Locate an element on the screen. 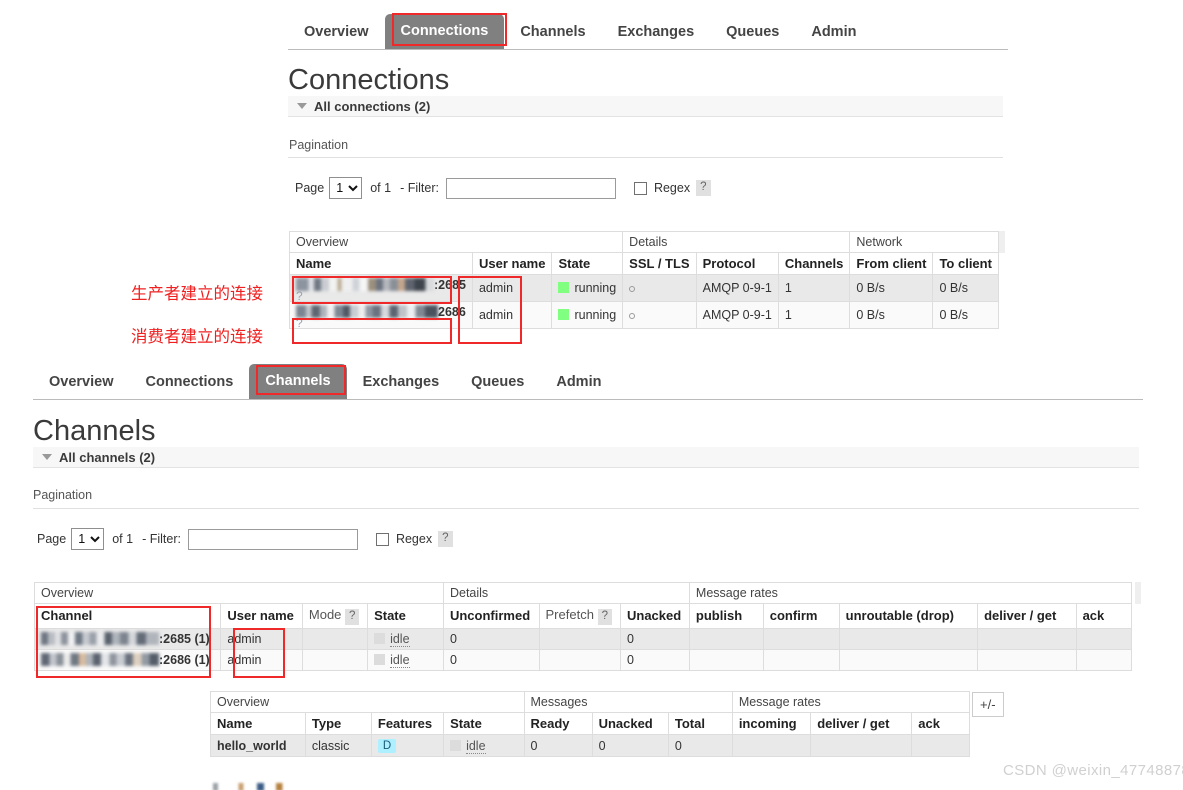  channel-ack is located at coordinates (1104, 659).